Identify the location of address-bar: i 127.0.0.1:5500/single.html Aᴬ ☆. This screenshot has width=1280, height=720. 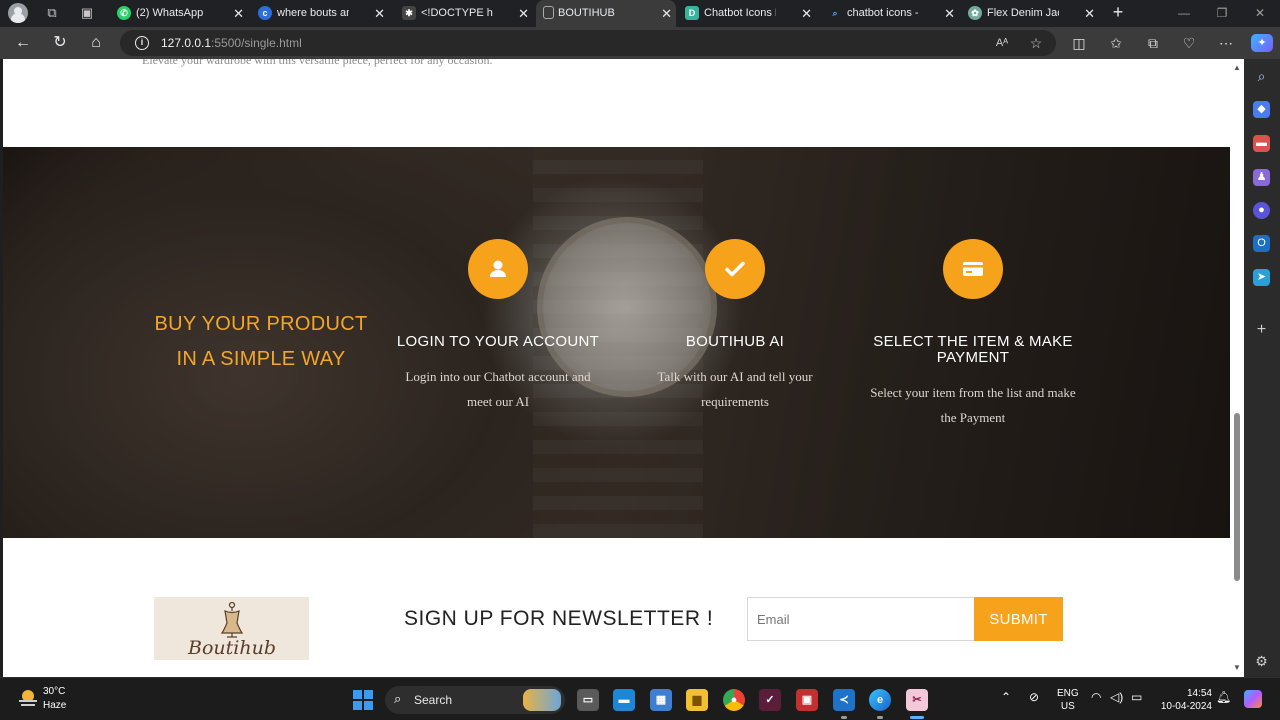
(588, 43).